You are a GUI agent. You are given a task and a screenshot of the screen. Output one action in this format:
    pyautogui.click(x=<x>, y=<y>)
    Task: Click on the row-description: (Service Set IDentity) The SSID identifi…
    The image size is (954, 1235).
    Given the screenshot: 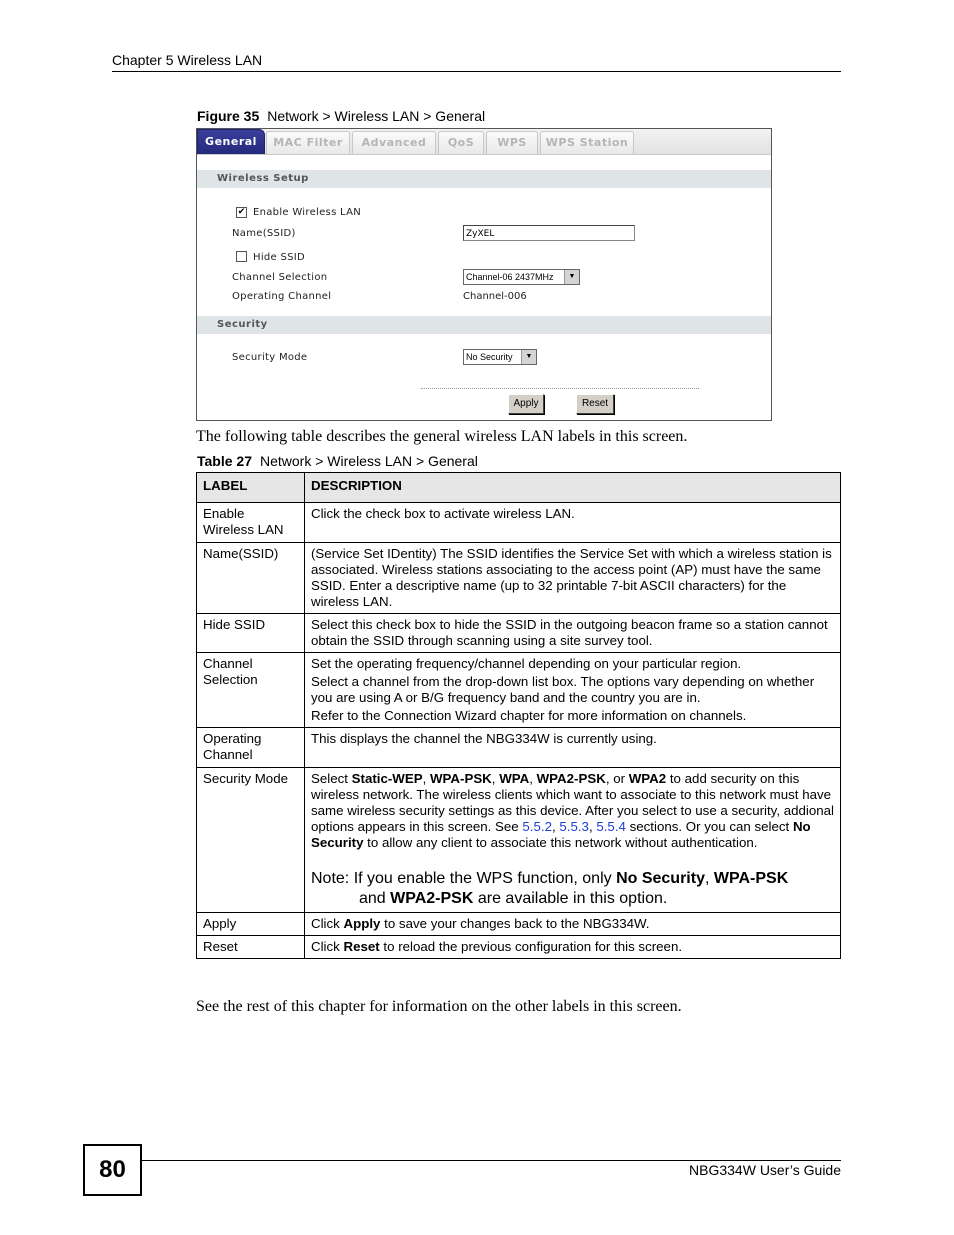 What is the action you would take?
    pyautogui.click(x=572, y=578)
    